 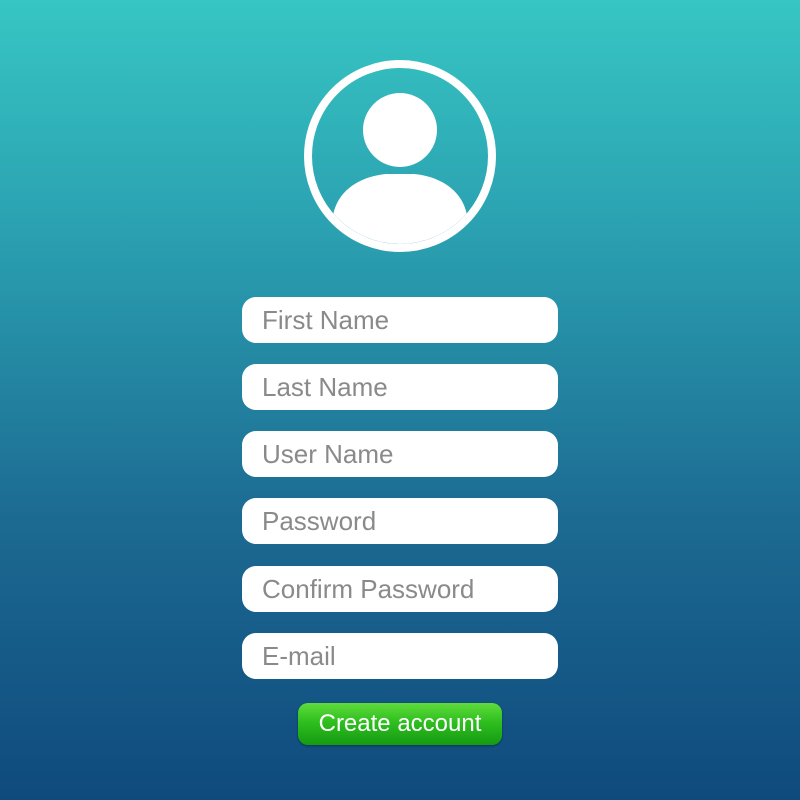 I want to click on user-avatar-icon, so click(x=400, y=156).